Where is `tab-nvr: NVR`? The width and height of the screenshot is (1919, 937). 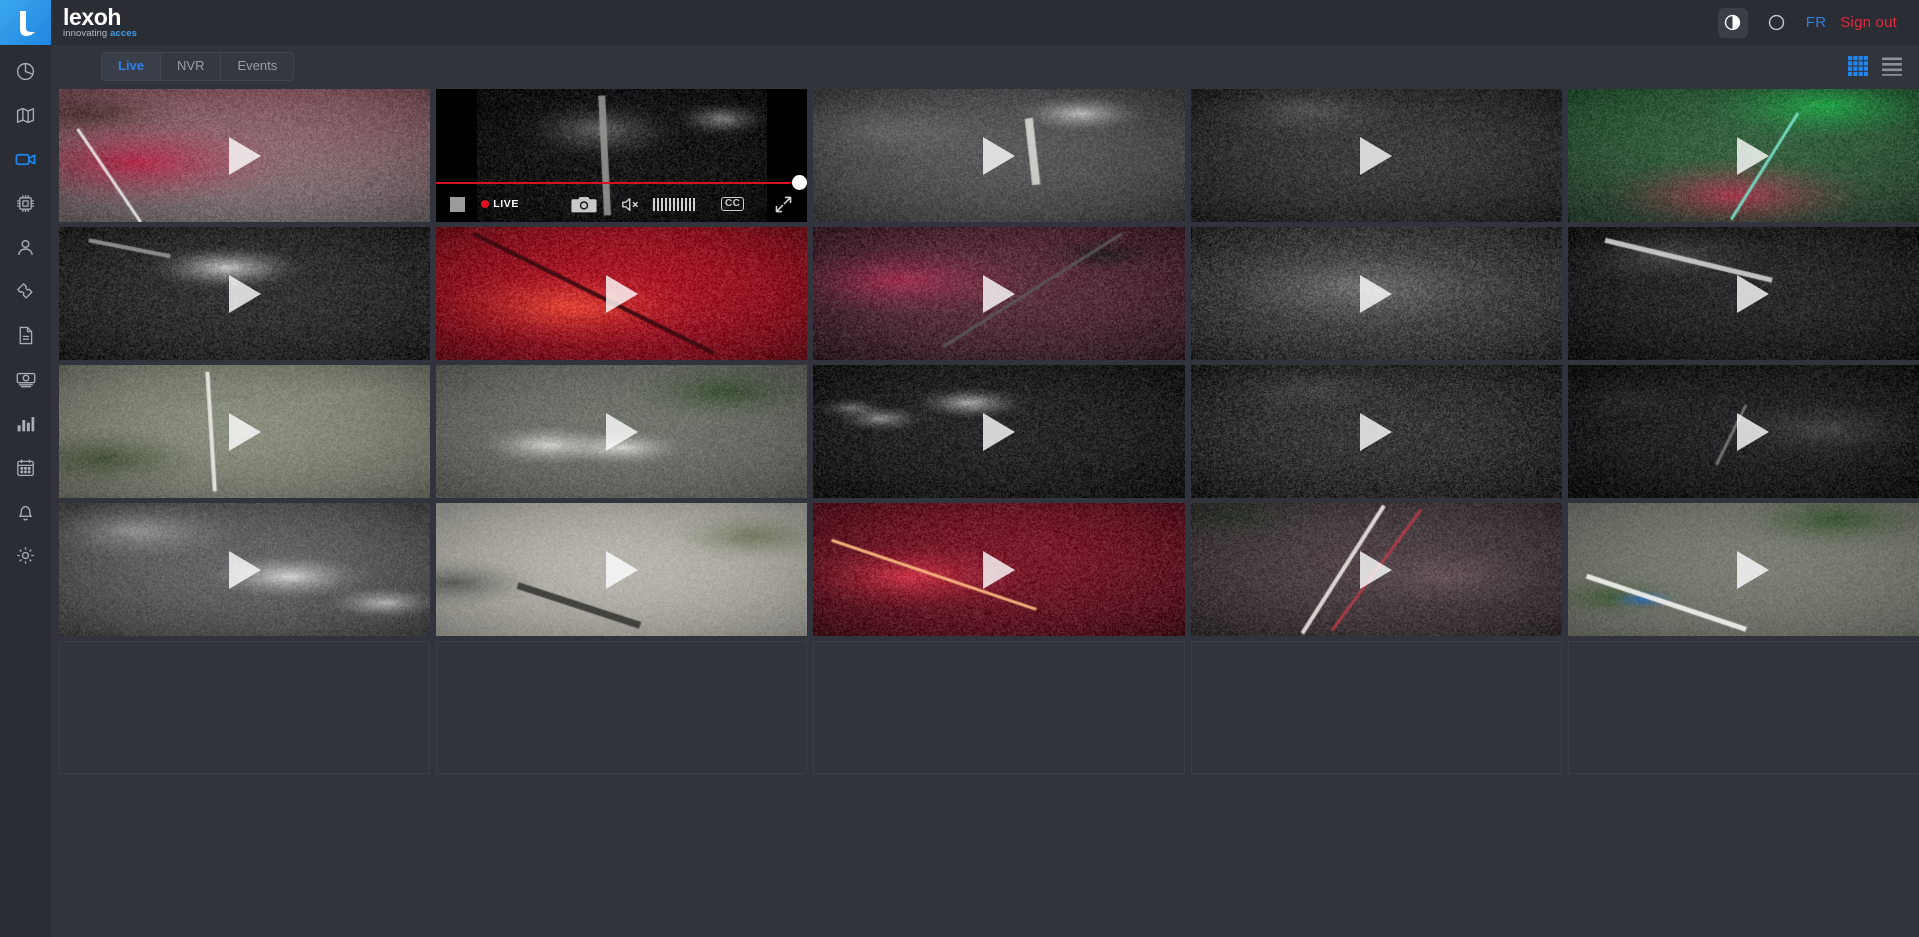 tab-nvr: NVR is located at coordinates (191, 66).